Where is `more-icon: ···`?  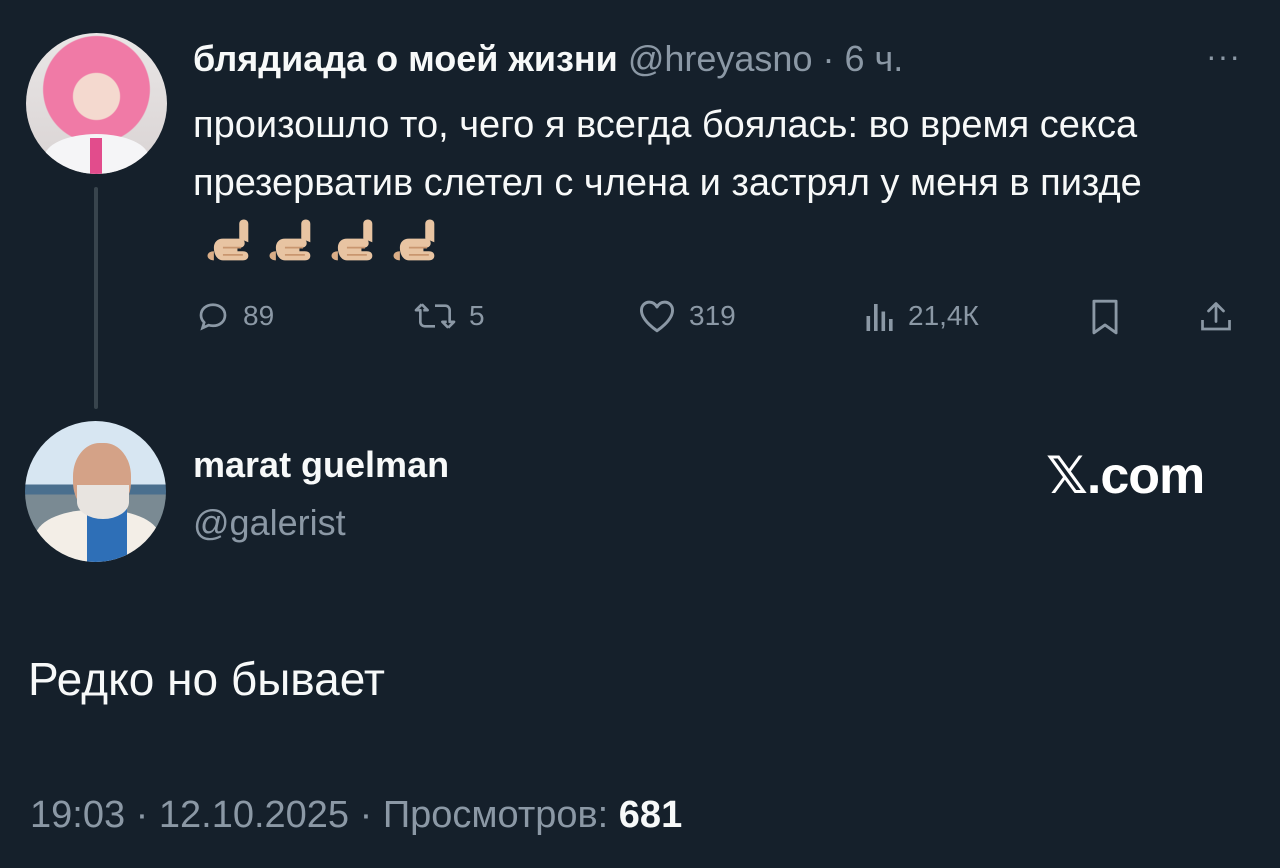
more-icon: ··· is located at coordinates (1223, 56).